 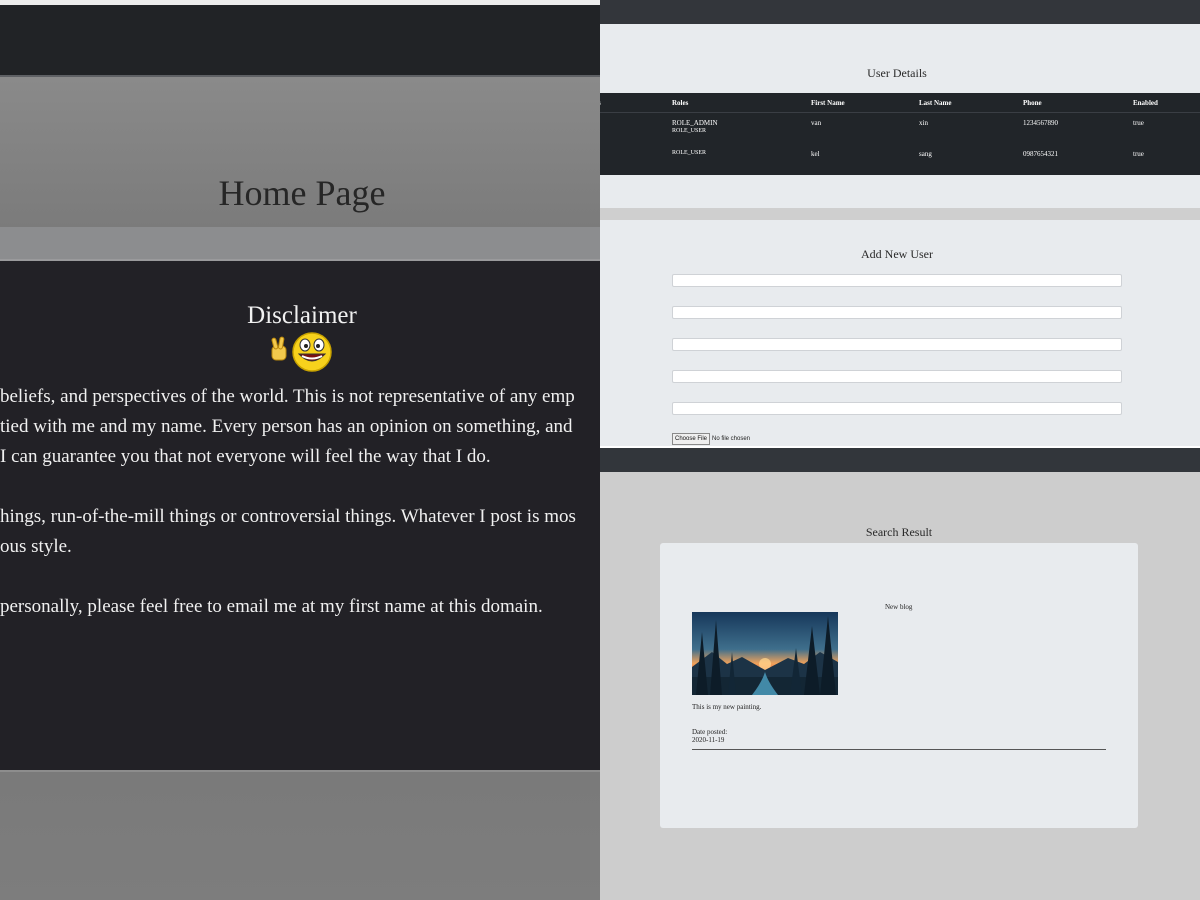 I want to click on password-field, so click(x=897, y=312).